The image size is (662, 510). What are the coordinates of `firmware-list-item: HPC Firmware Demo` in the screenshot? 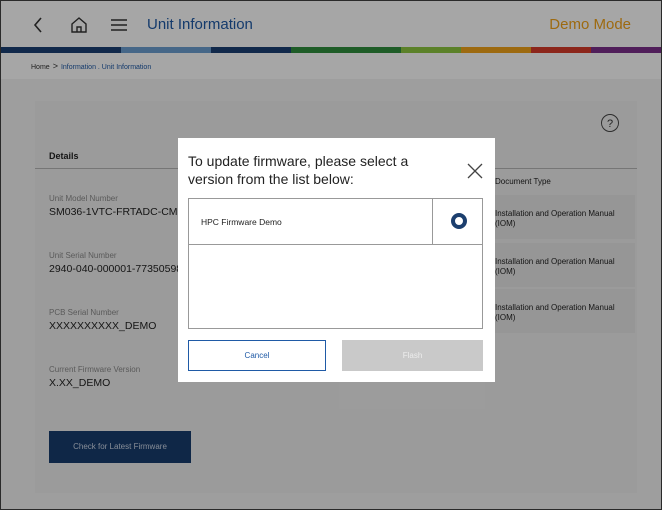 It's located at (335, 222).